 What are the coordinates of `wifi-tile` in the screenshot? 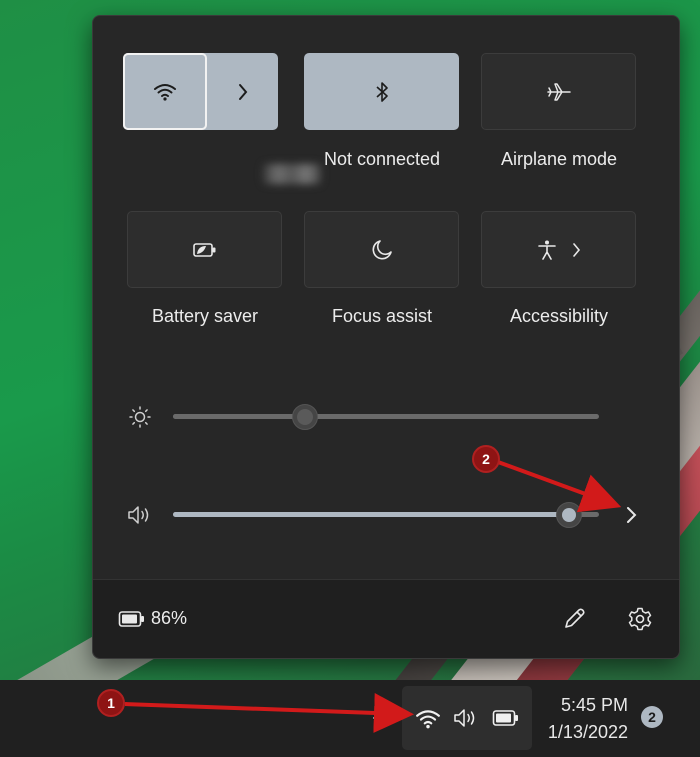 It's located at (200, 91).